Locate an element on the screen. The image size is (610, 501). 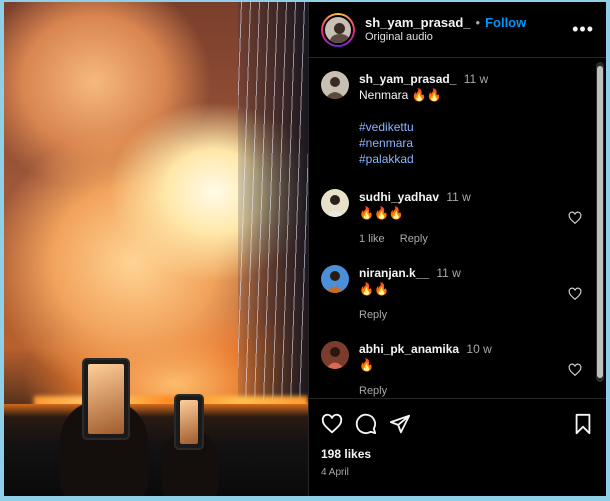
comment-time: 10 w is located at coordinates (478, 349).